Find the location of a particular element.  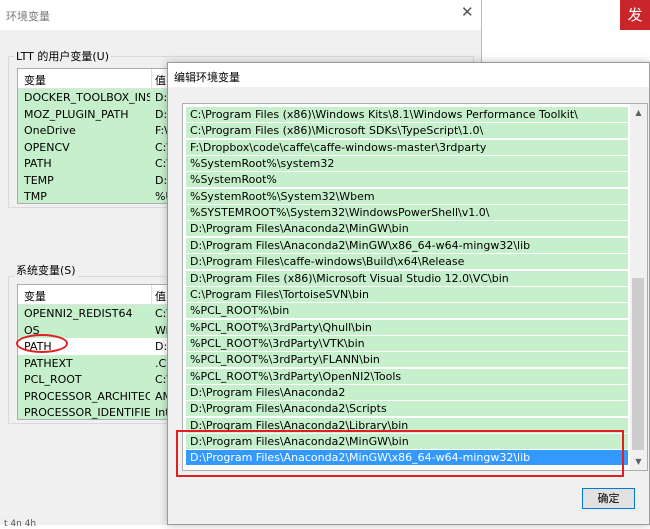

variable-name: MOZ_PLUGIN_PATH is located at coordinates (76, 114).